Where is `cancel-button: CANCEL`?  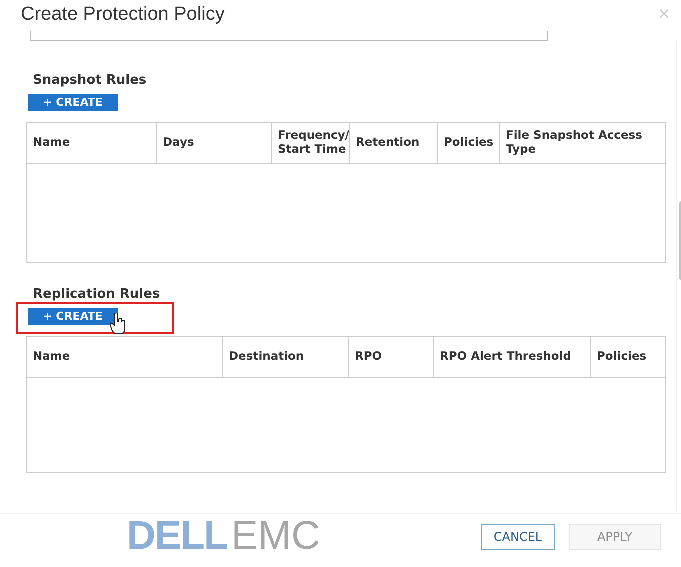 cancel-button: CANCEL is located at coordinates (518, 537).